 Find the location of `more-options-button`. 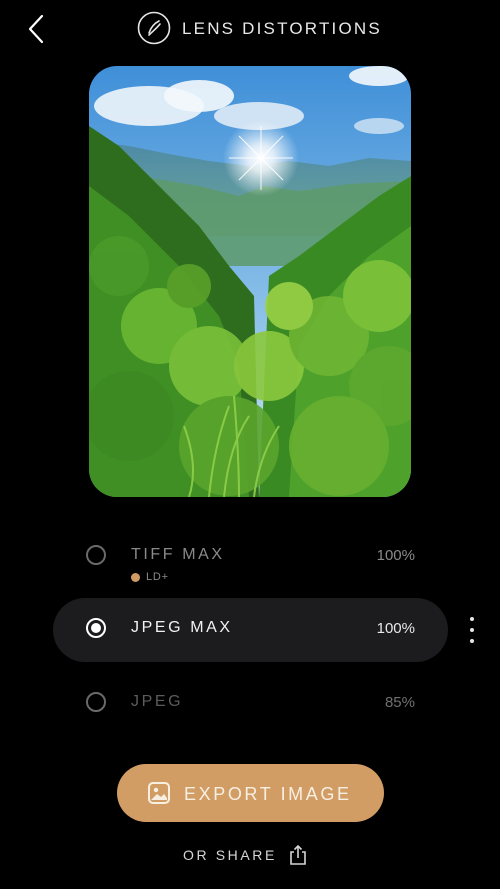

more-options-button is located at coordinates (472, 630).